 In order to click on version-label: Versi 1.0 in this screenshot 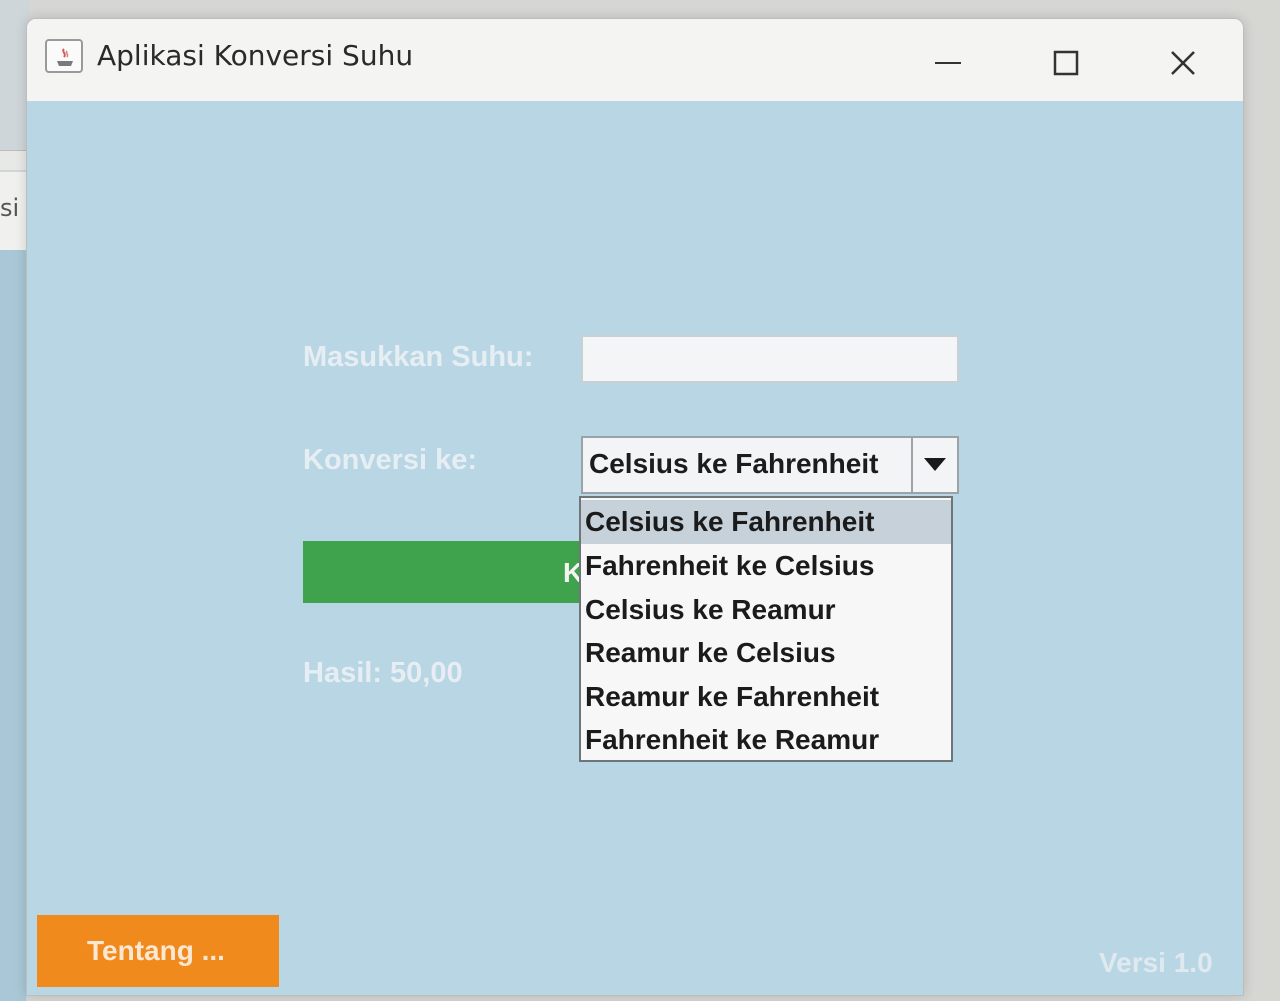, I will do `click(1156, 962)`.